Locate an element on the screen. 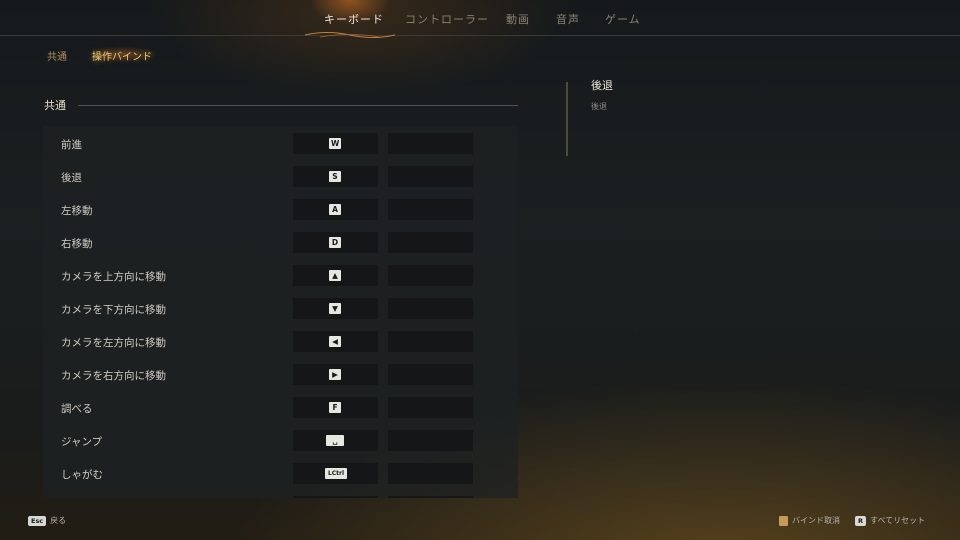  detail-scroll-indicator is located at coordinates (567, 119).